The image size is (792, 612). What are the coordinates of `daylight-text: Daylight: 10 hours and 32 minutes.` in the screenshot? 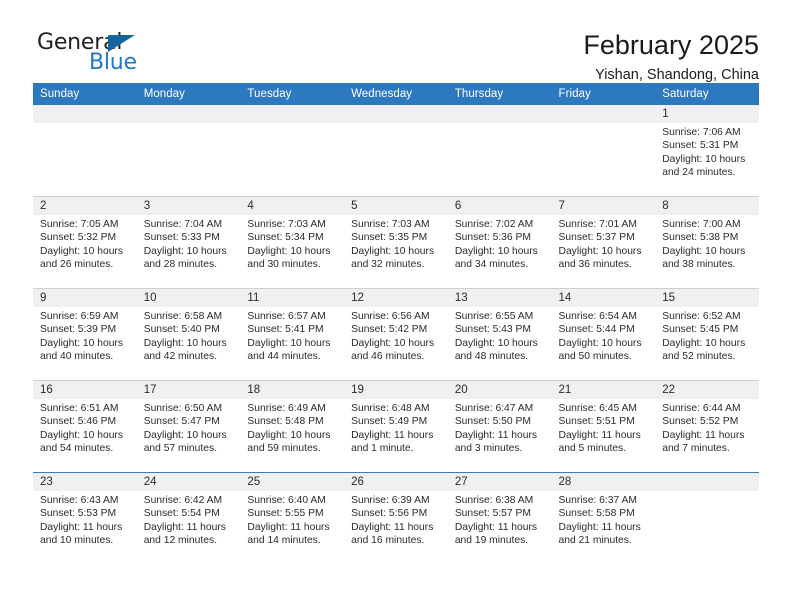 It's located at (393, 258).